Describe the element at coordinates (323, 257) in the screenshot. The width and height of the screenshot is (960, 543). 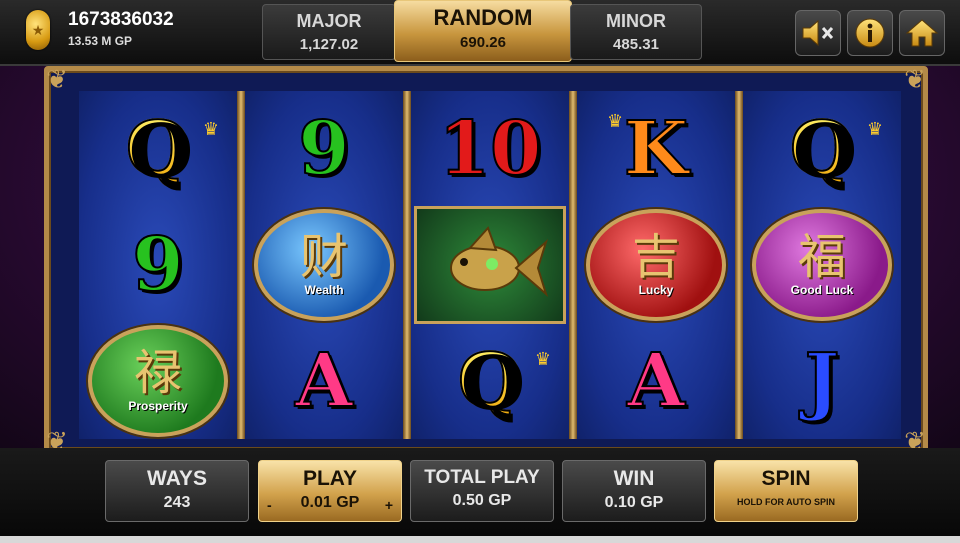
I see `medal-character: 财` at that location.